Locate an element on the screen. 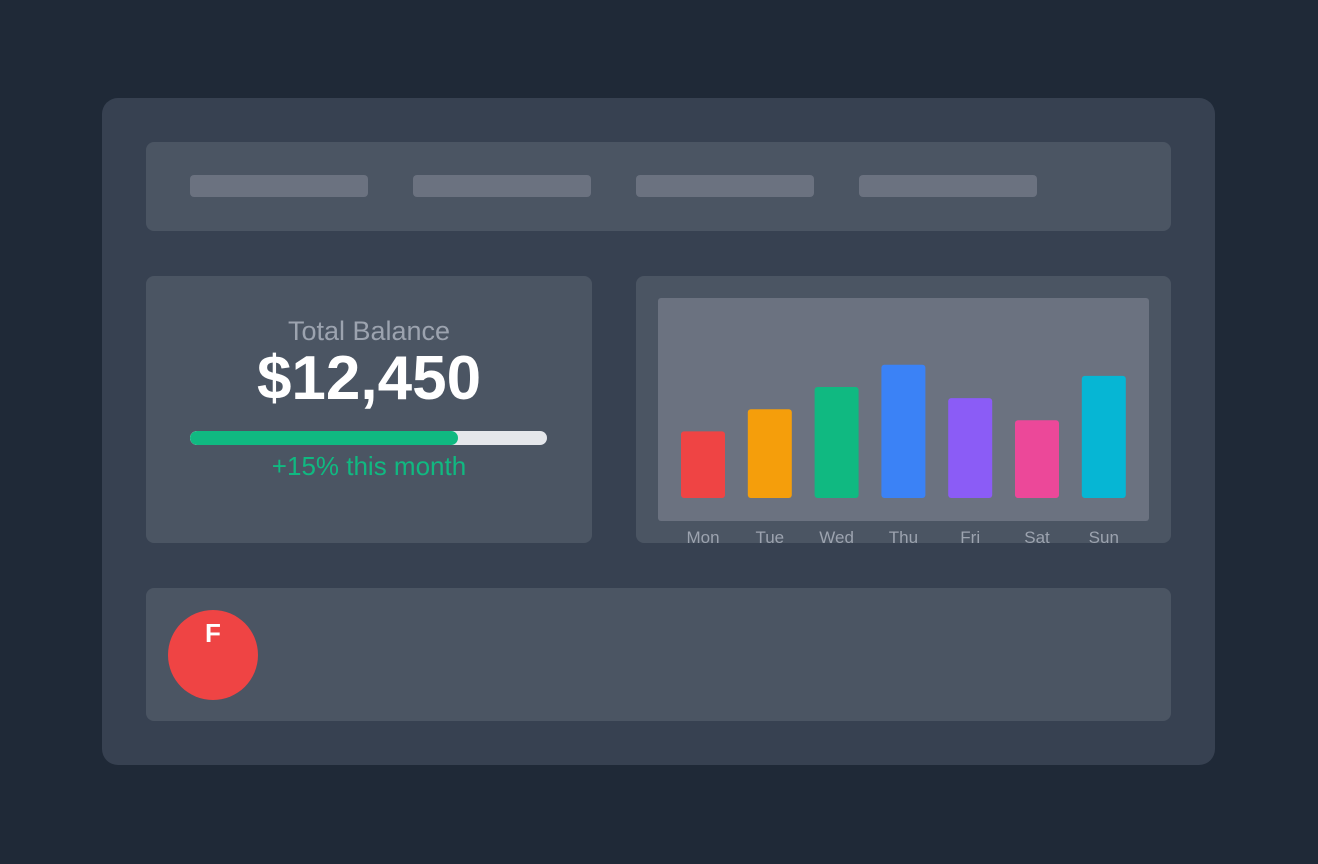 This screenshot has height=864, width=1318. tick-label-sat: Sat is located at coordinates (1037, 537).